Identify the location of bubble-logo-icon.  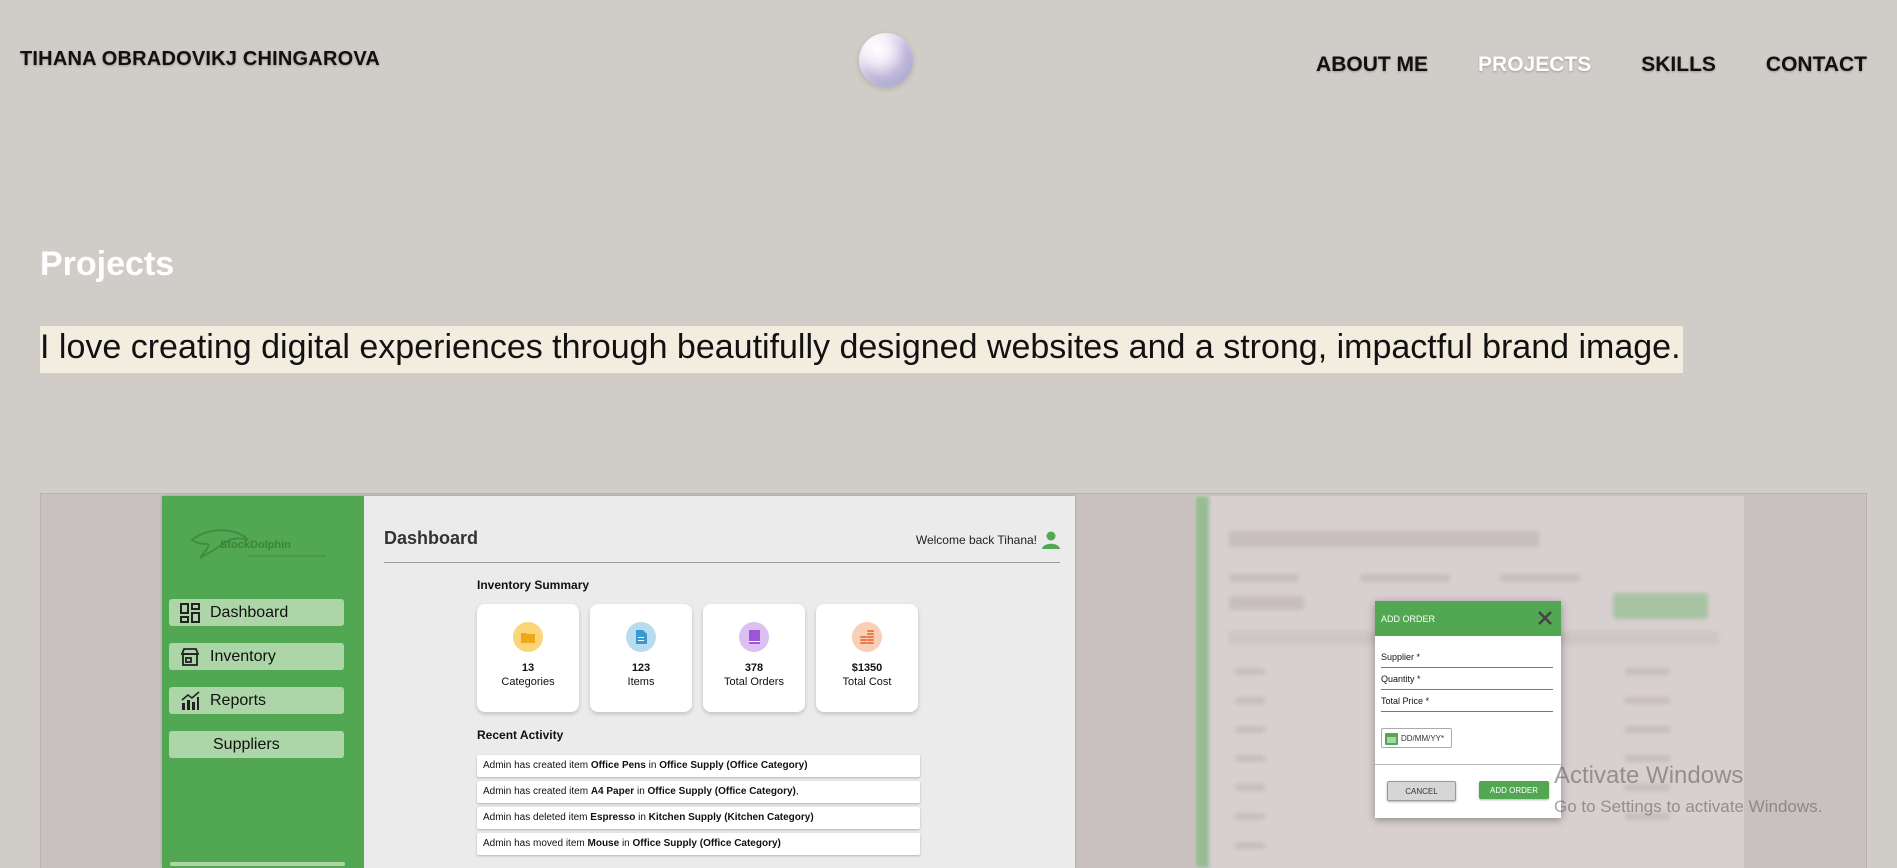
(886, 60).